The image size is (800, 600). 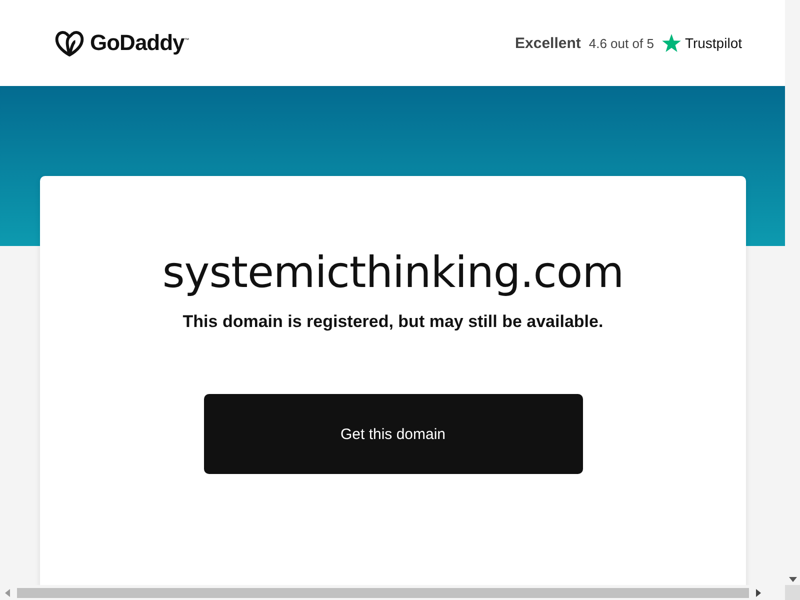 What do you see at coordinates (69, 43) in the screenshot?
I see `heart-logo-icon` at bounding box center [69, 43].